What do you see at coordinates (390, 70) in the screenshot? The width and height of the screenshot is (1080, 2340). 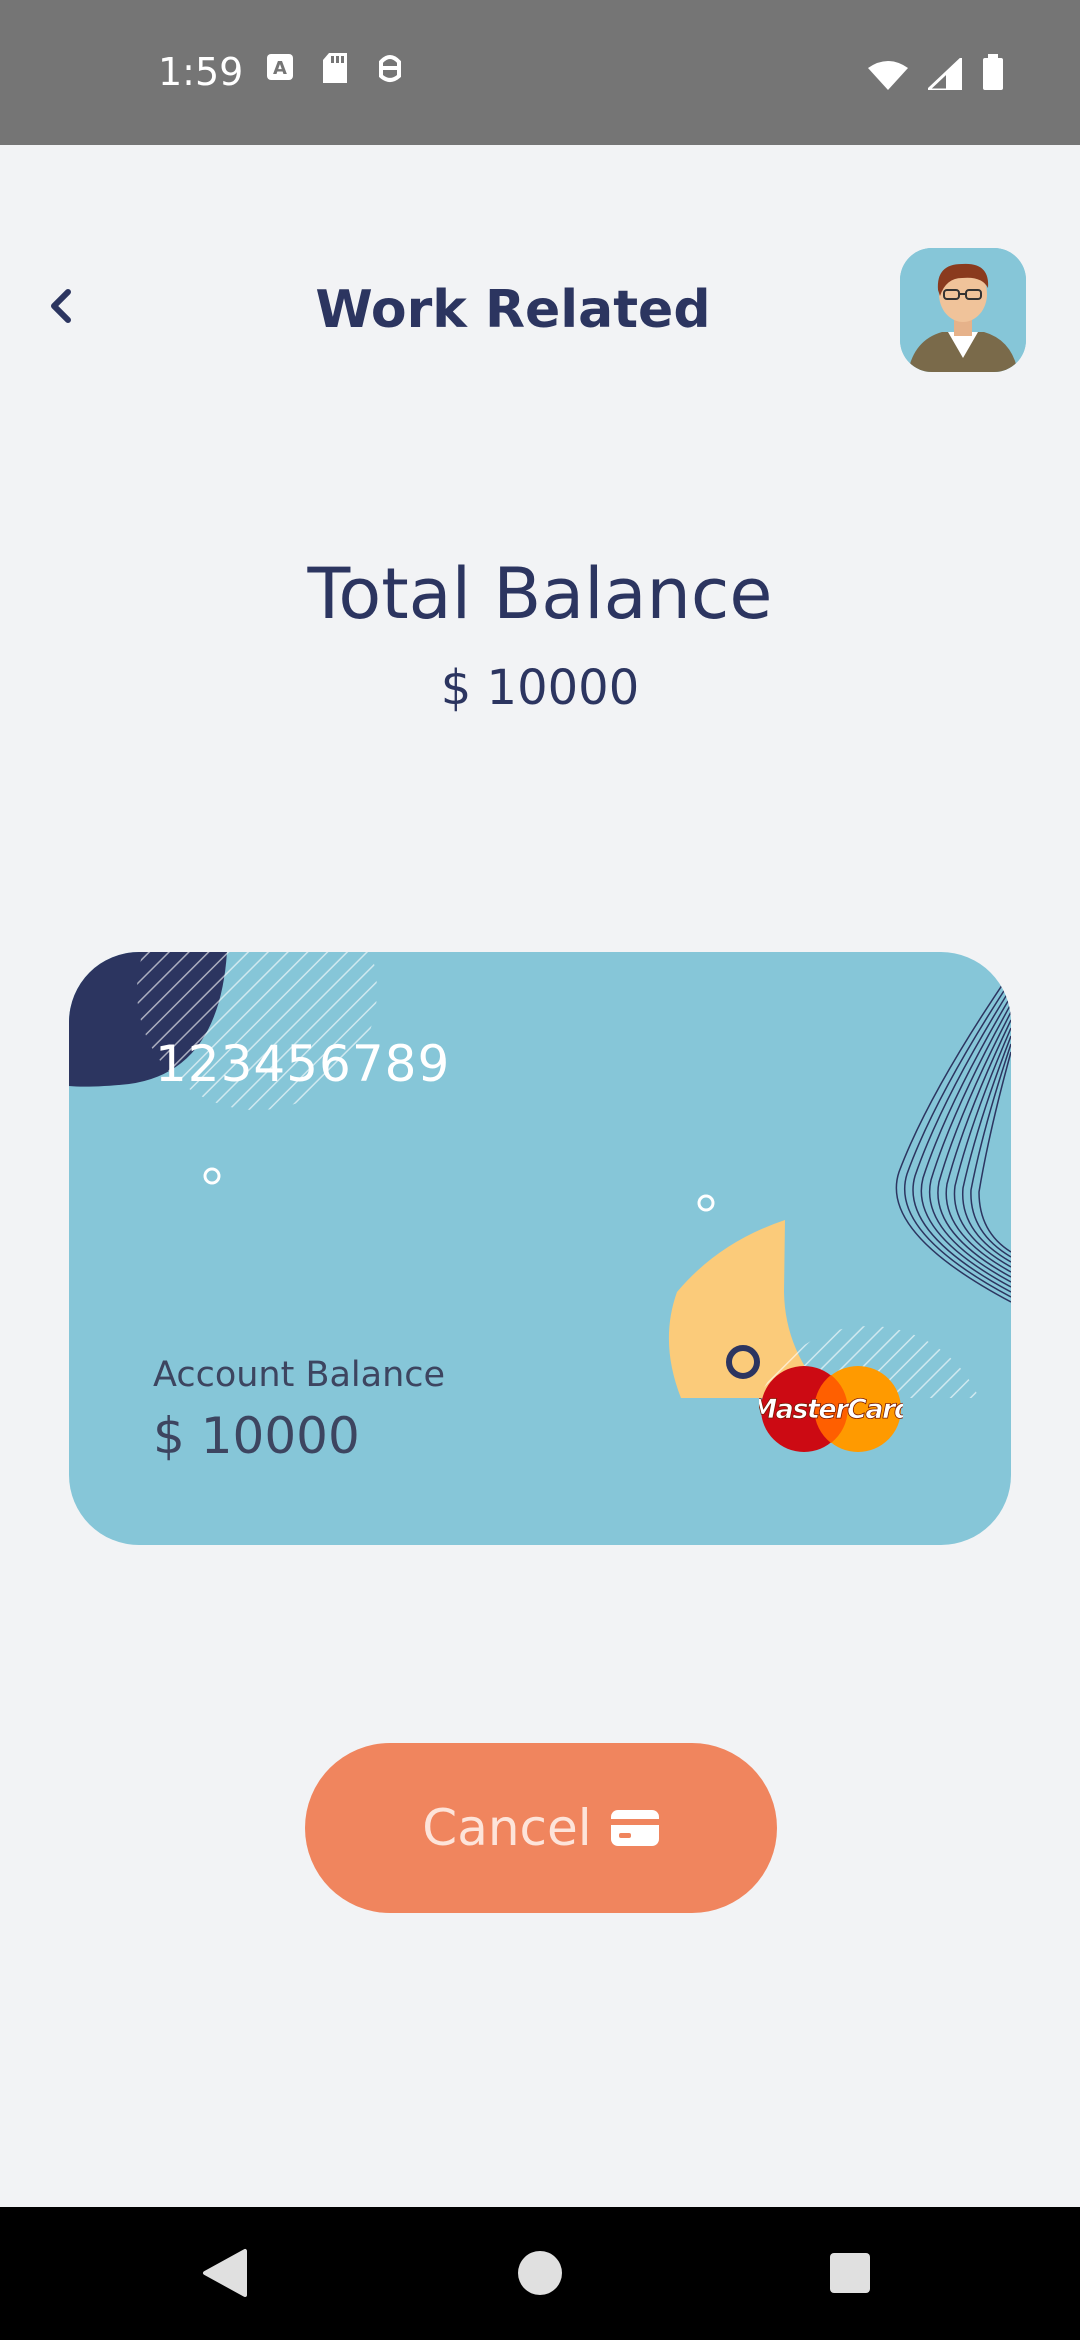 I see `android-debug-icon` at bounding box center [390, 70].